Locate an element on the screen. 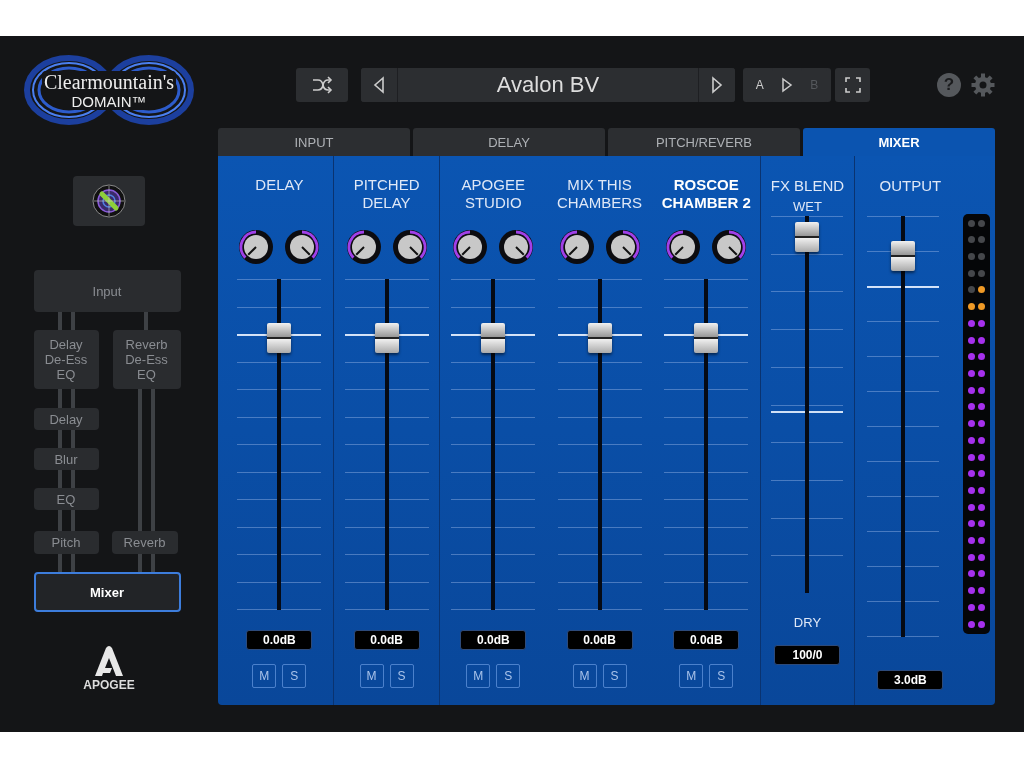 The image size is (1024, 768). flow-node: Reverb is located at coordinates (144, 542).